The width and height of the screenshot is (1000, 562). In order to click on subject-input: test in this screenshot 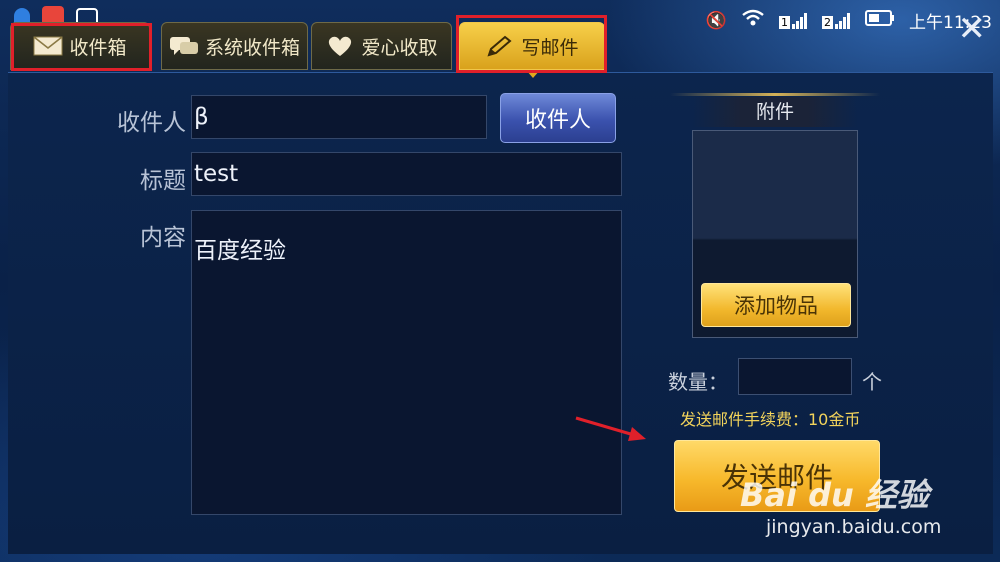, I will do `click(406, 174)`.